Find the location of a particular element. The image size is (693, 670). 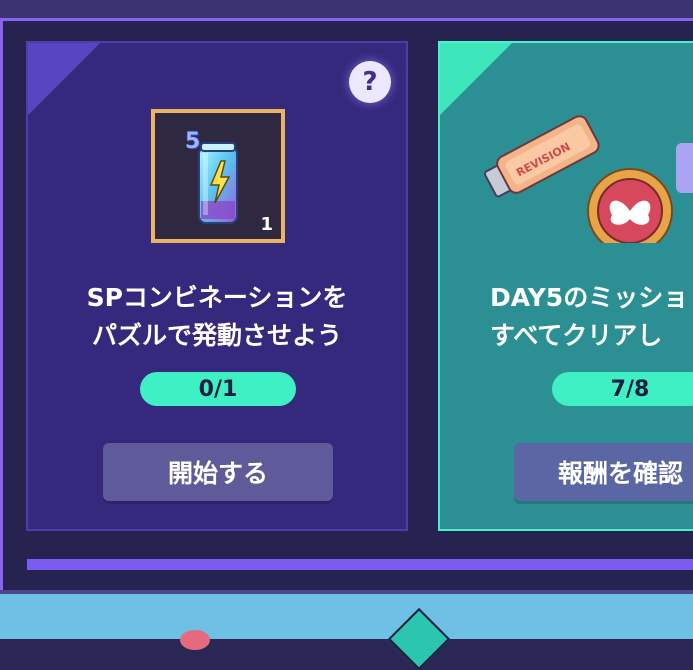

scroll-indicator is located at coordinates (360, 564).